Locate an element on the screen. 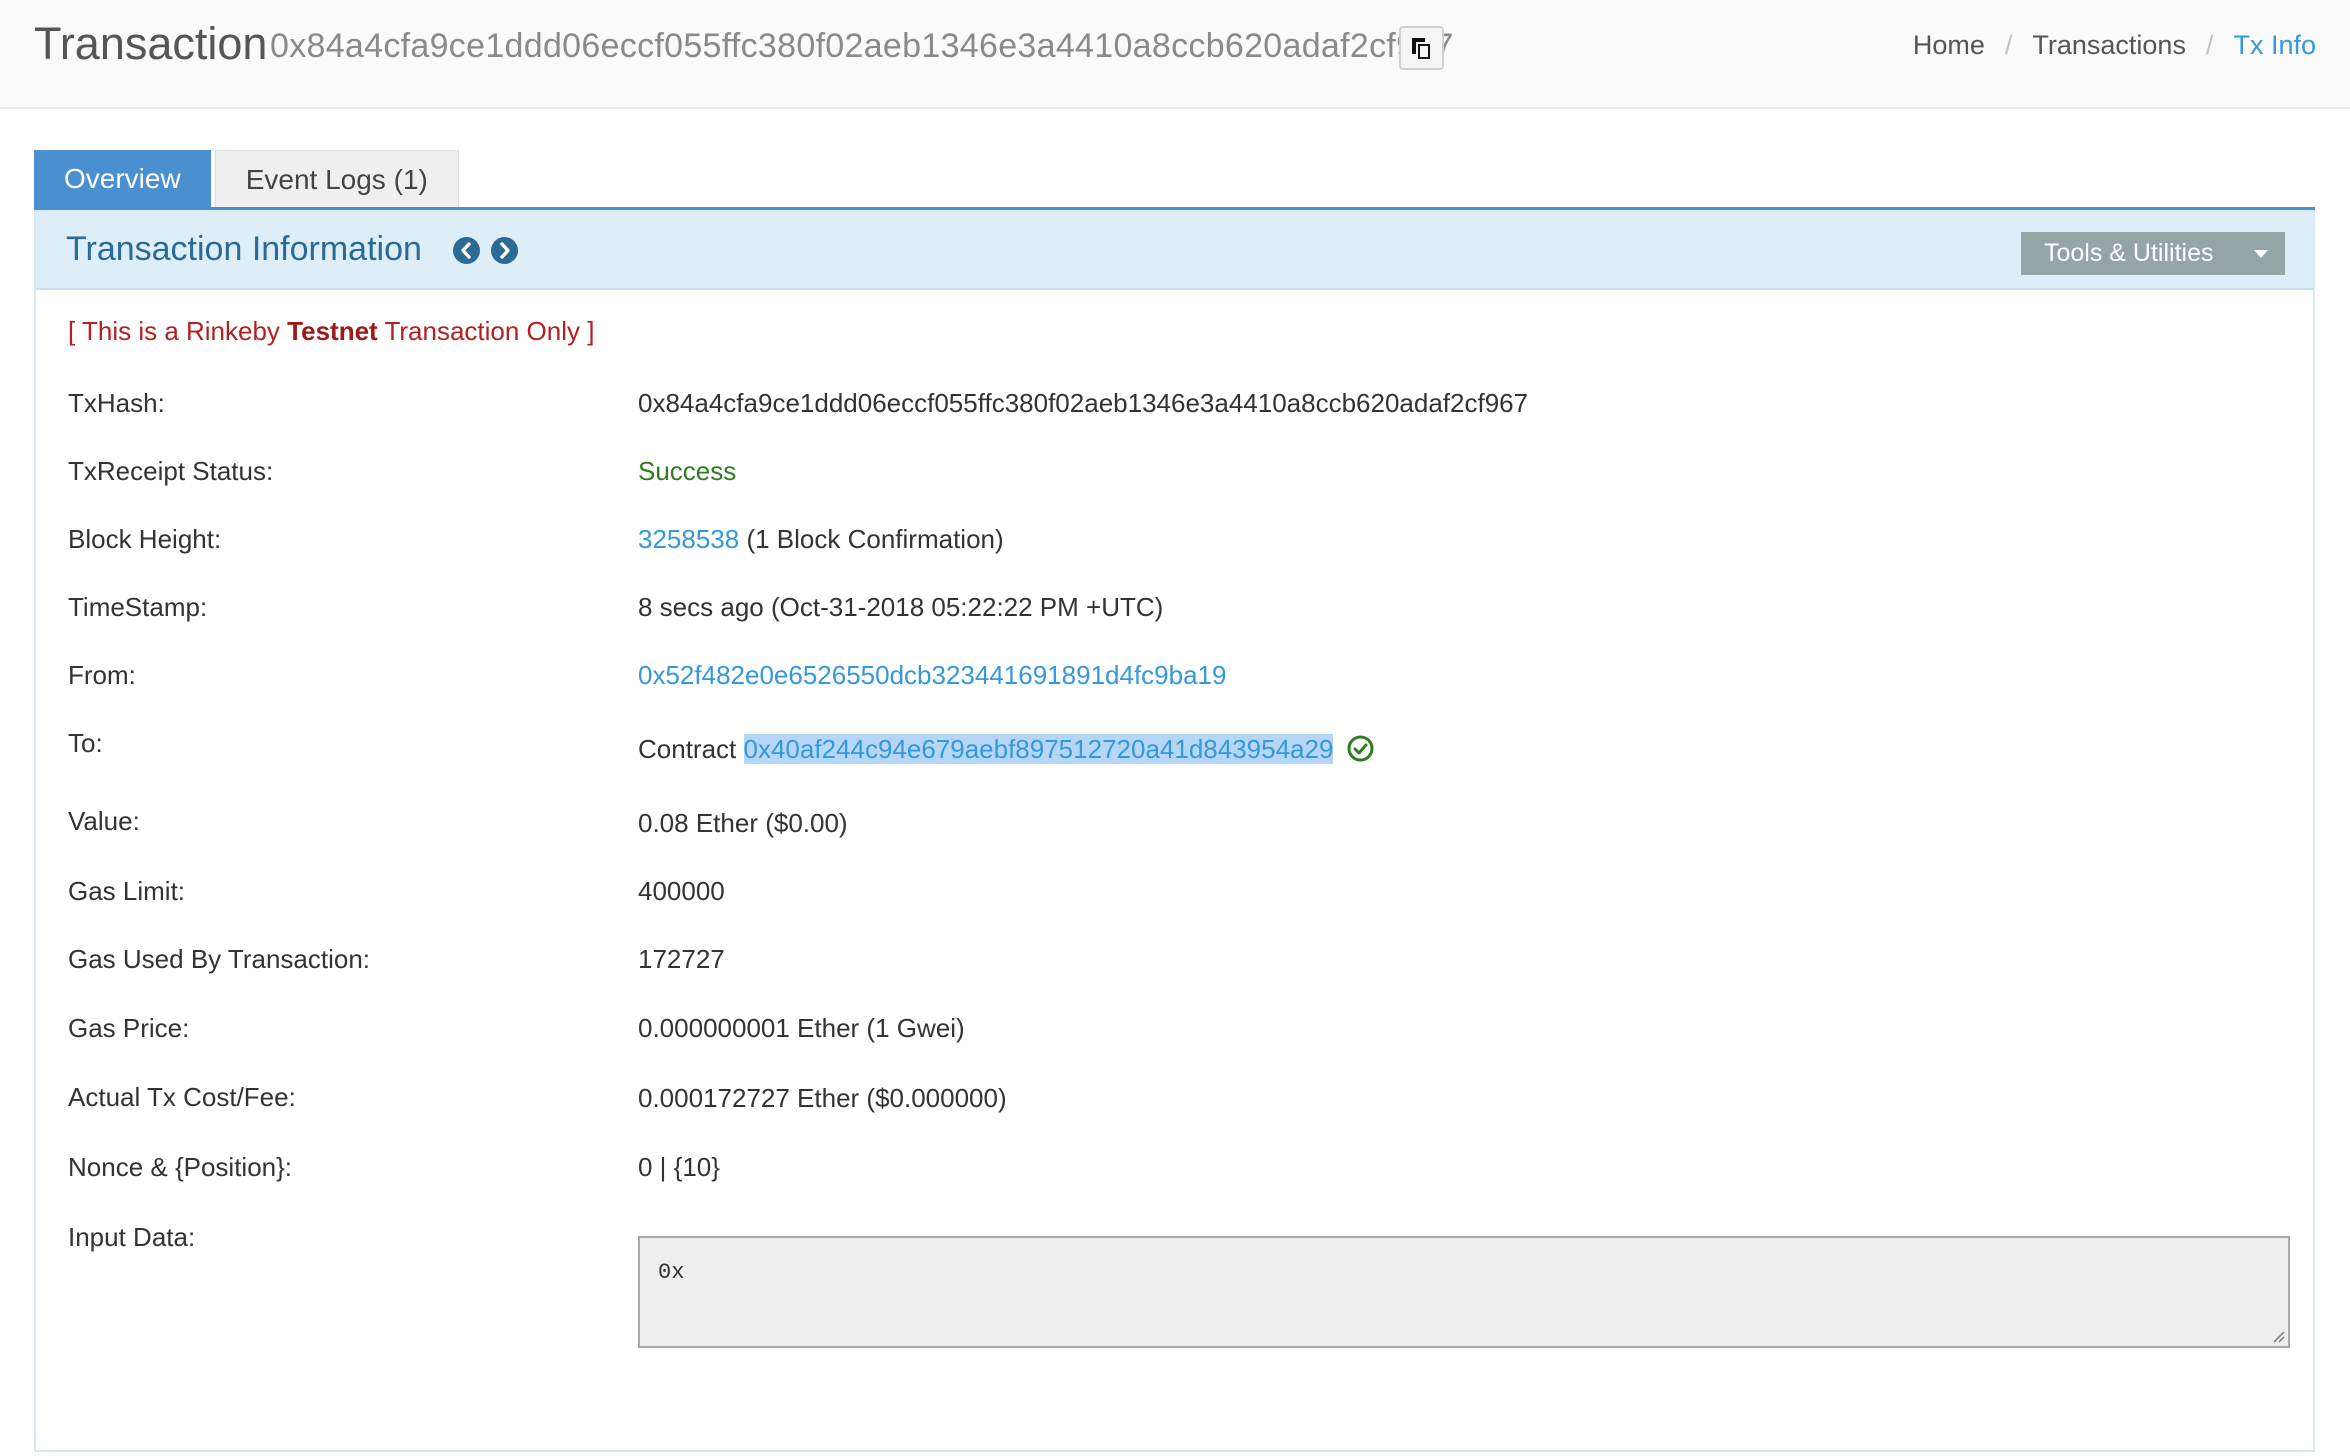 The height and width of the screenshot is (1456, 2350). breadcrumb-current: Tx Info is located at coordinates (2274, 45).